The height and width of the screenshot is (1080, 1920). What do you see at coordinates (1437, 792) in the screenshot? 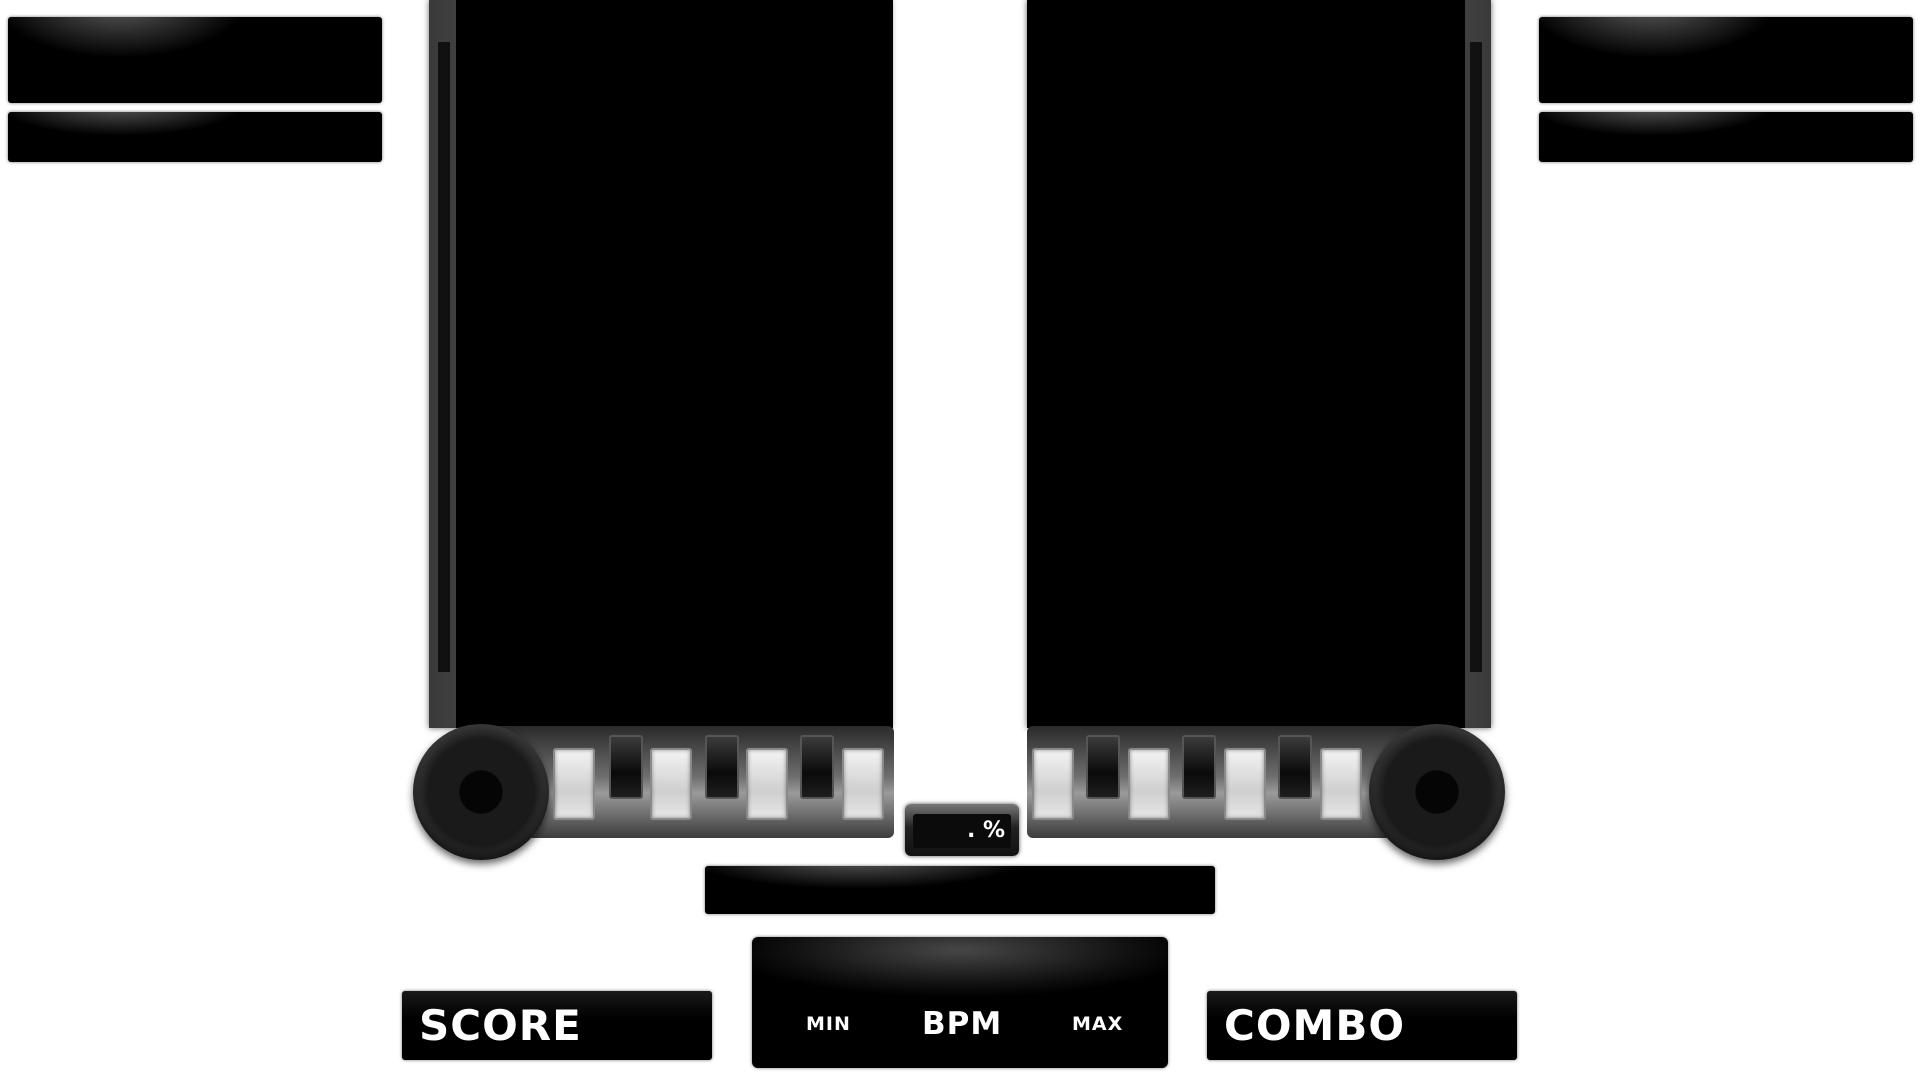
I see `p2-turntable` at bounding box center [1437, 792].